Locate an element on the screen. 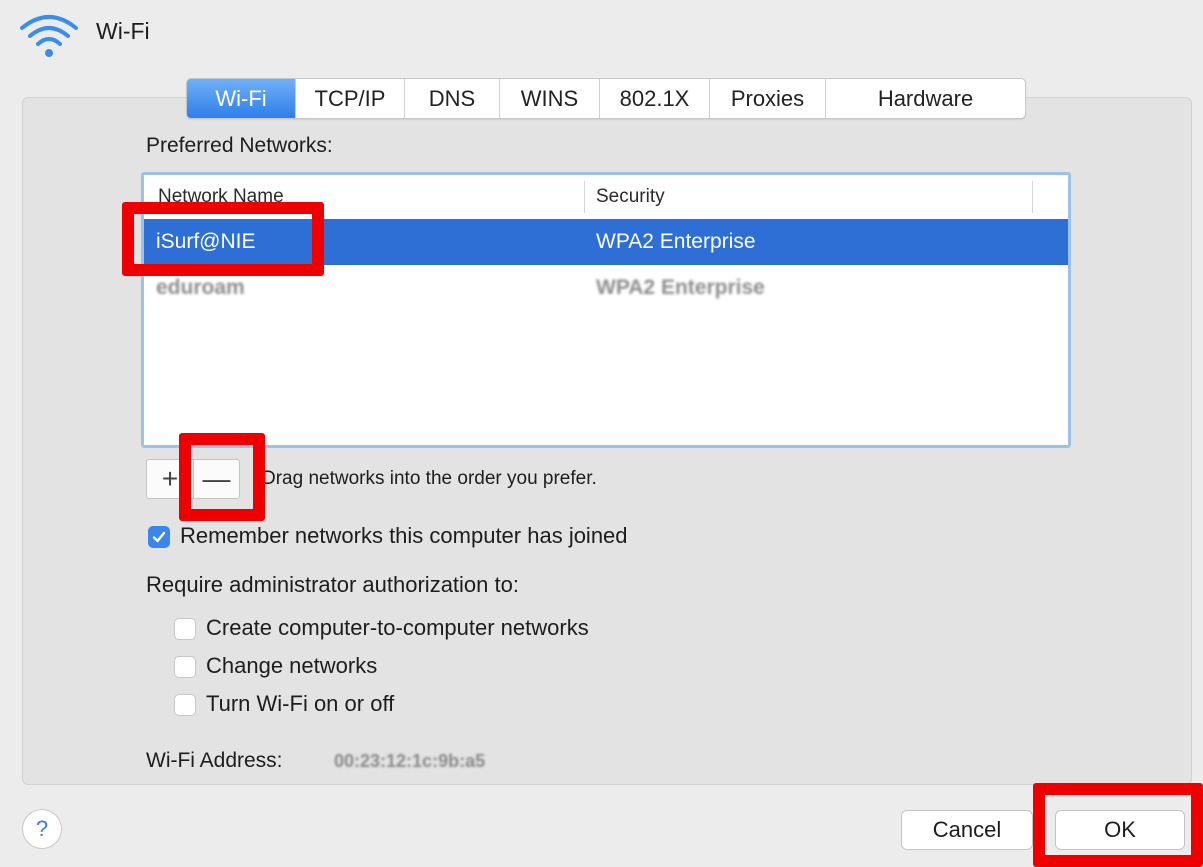  require-admin-label: Require administrator authorization to: is located at coordinates (332, 584).